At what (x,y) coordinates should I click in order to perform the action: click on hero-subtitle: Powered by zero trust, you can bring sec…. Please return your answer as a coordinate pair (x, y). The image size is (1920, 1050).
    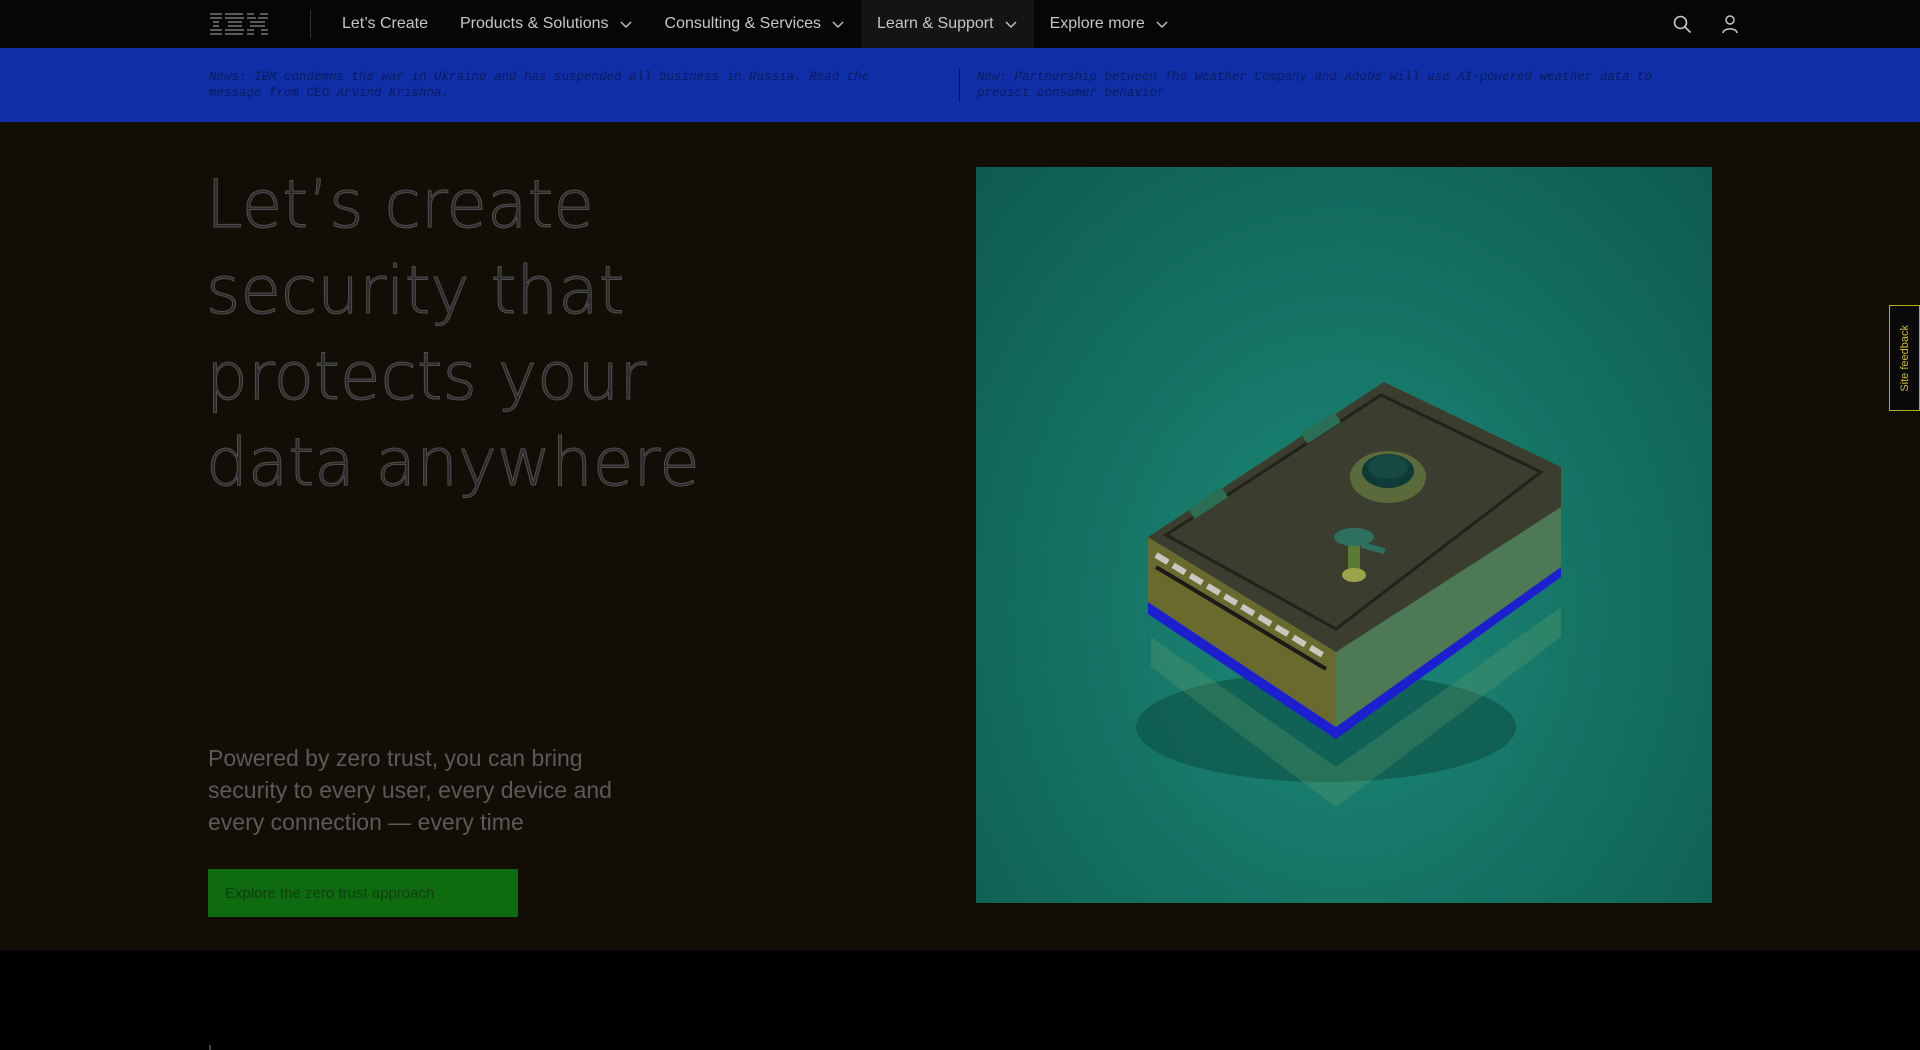
    Looking at the image, I should click on (410, 790).